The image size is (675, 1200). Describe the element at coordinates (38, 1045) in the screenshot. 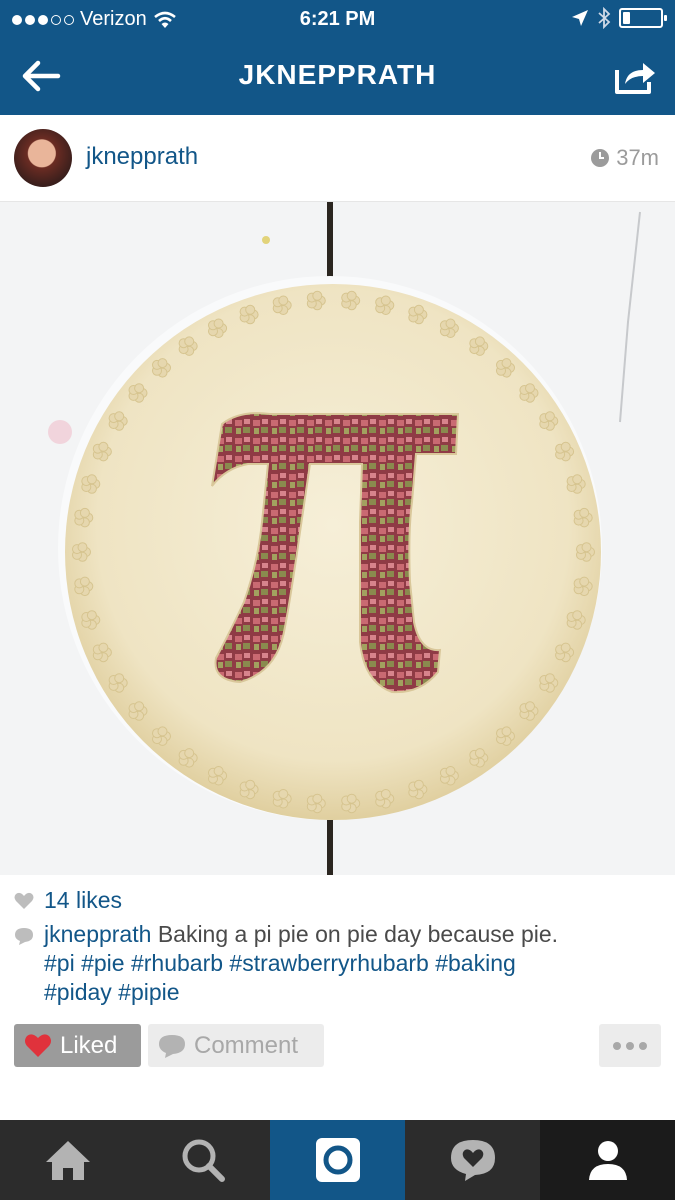

I see `heart-icon` at that location.